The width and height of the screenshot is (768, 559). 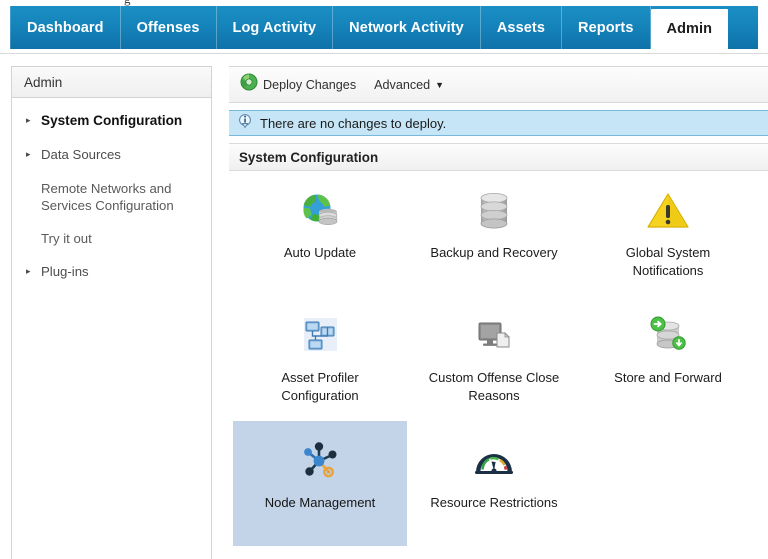 What do you see at coordinates (494, 386) in the screenshot?
I see `tile-label: Custom Offense Close Reasons` at bounding box center [494, 386].